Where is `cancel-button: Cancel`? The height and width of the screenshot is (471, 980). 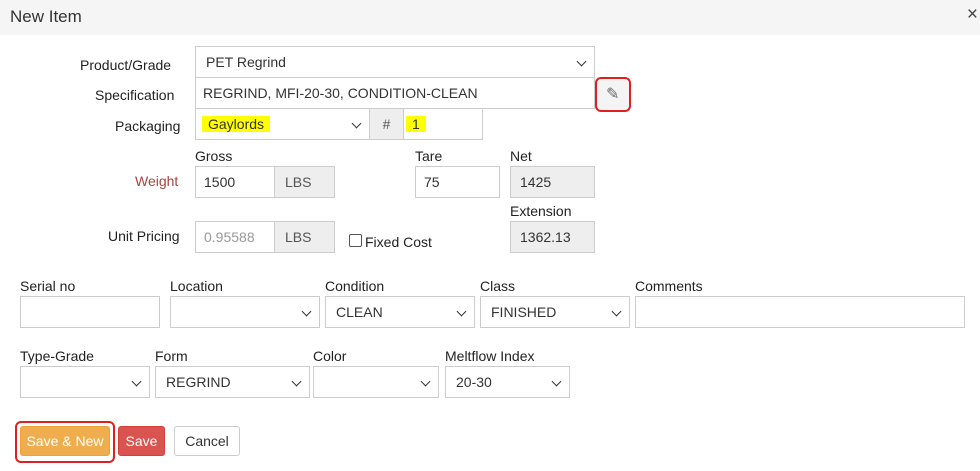 cancel-button: Cancel is located at coordinates (207, 441).